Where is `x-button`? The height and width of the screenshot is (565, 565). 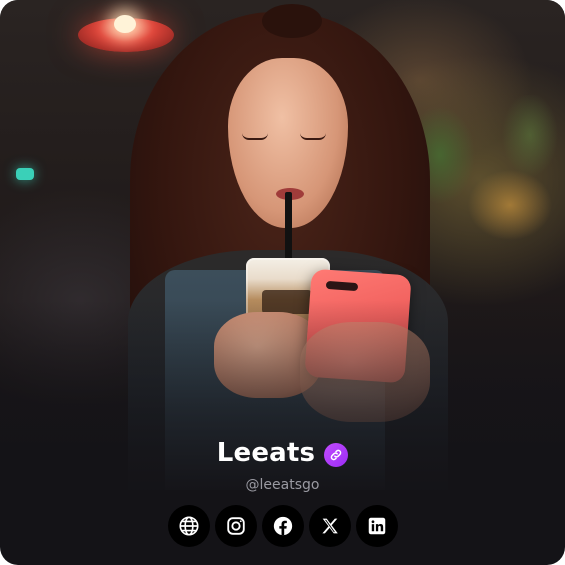
x-button is located at coordinates (329, 526).